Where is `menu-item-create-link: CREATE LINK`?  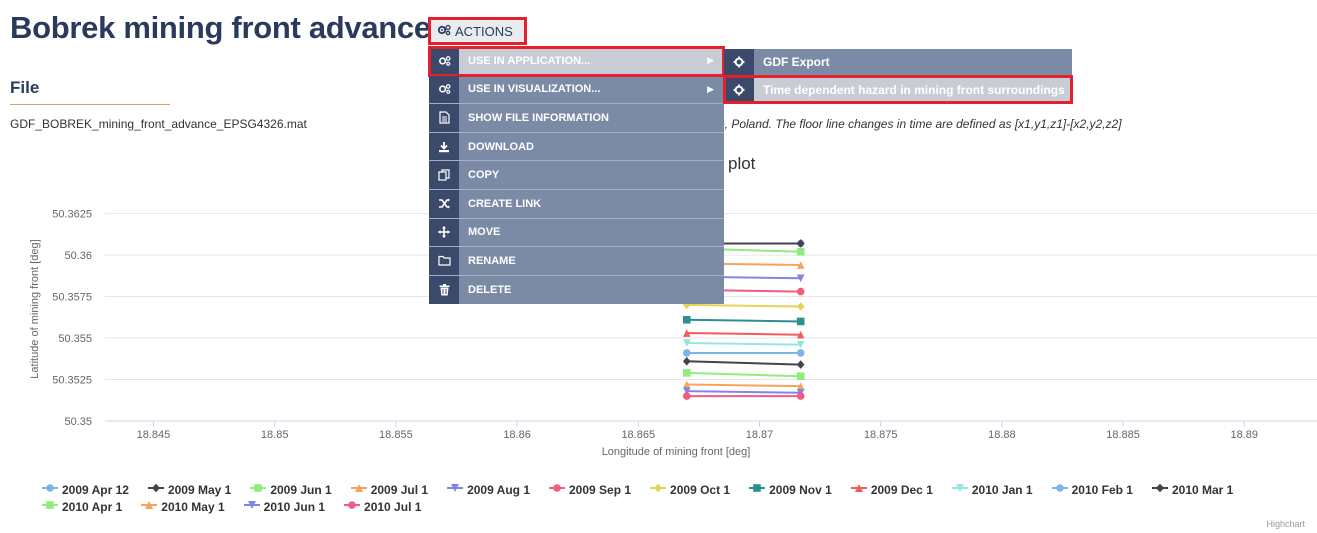 menu-item-create-link: CREATE LINK is located at coordinates (576, 204).